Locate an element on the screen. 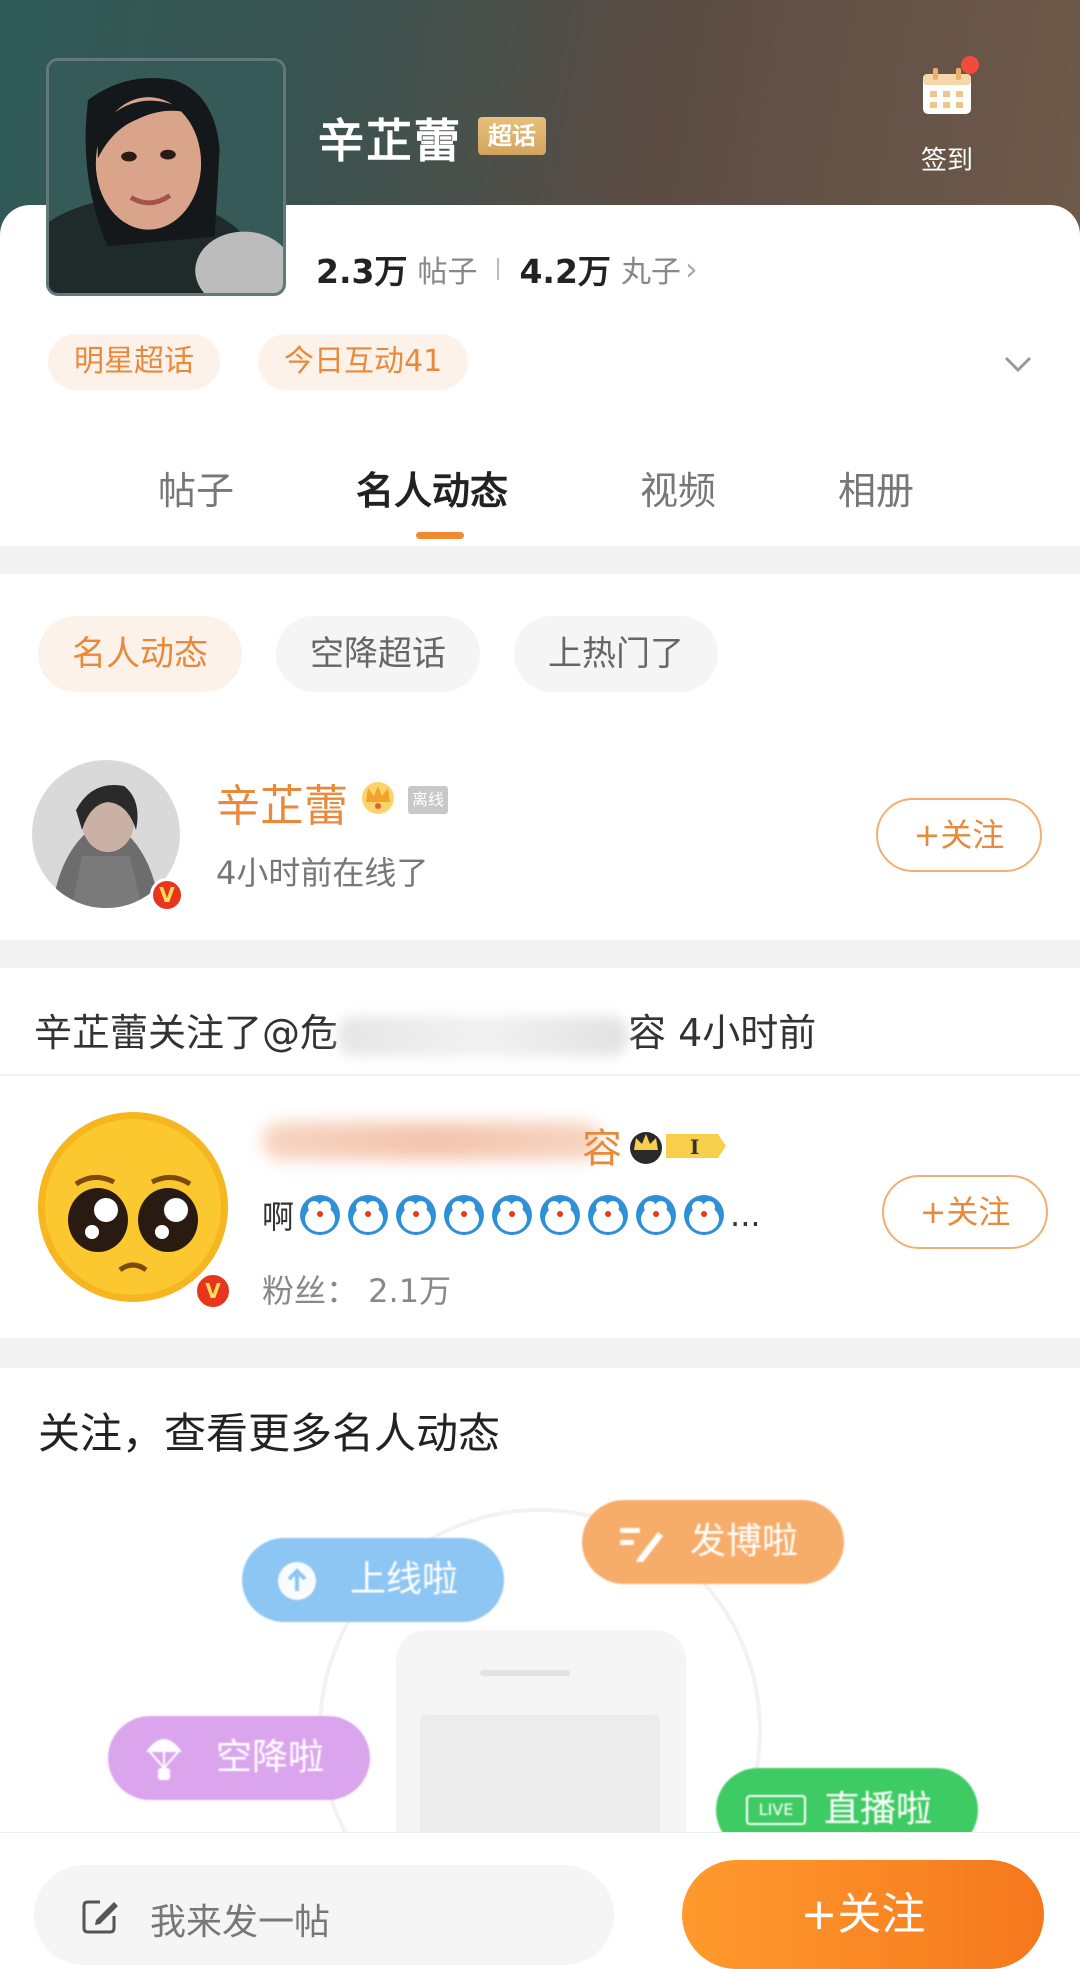 Image resolution: width=1080 pixels, height=1969 pixels. topic-title: 辛芷蕾 is located at coordinates (390, 141).